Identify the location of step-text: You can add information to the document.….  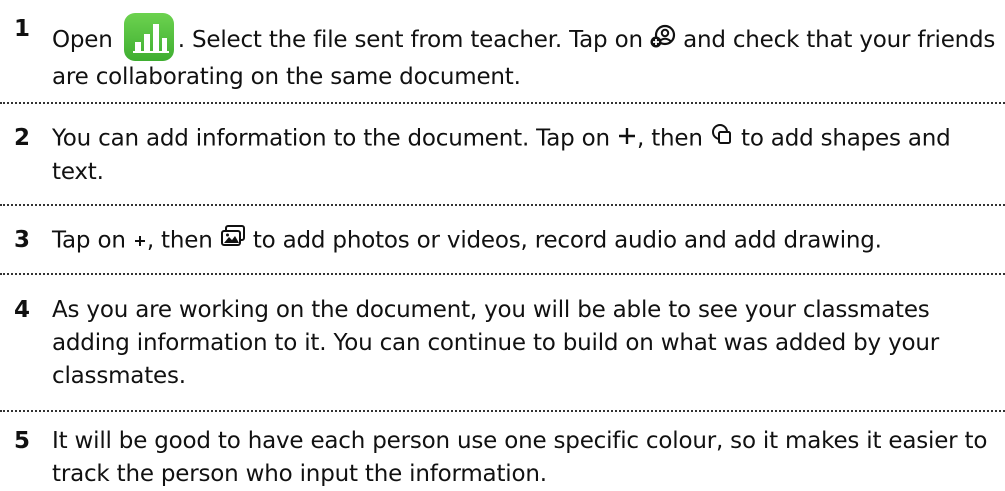
(525, 155).